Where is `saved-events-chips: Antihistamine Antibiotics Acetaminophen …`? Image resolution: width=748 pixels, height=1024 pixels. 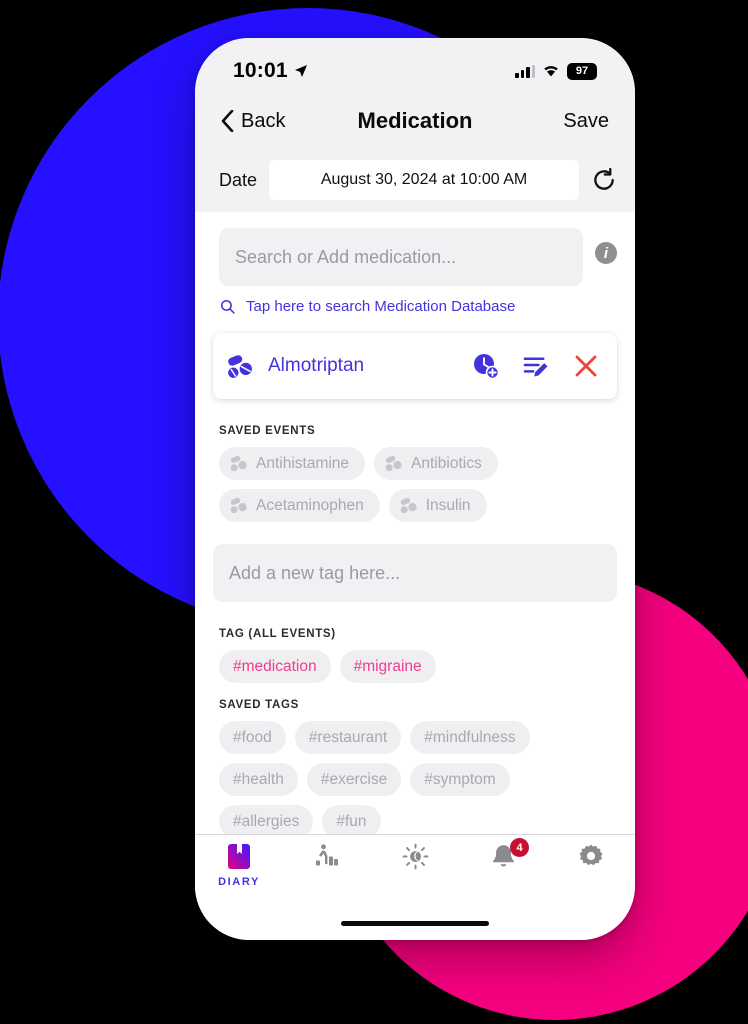
saved-events-chips: Antihistamine Antibiotics Acetaminophen … is located at coordinates (415, 479).